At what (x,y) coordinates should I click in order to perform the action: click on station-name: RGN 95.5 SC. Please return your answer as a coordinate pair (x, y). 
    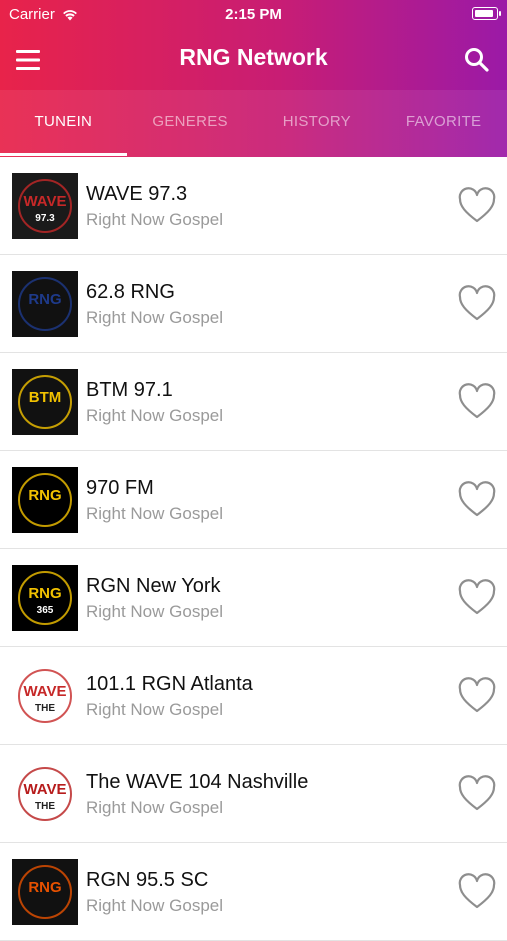
    Looking at the image, I should click on (147, 880).